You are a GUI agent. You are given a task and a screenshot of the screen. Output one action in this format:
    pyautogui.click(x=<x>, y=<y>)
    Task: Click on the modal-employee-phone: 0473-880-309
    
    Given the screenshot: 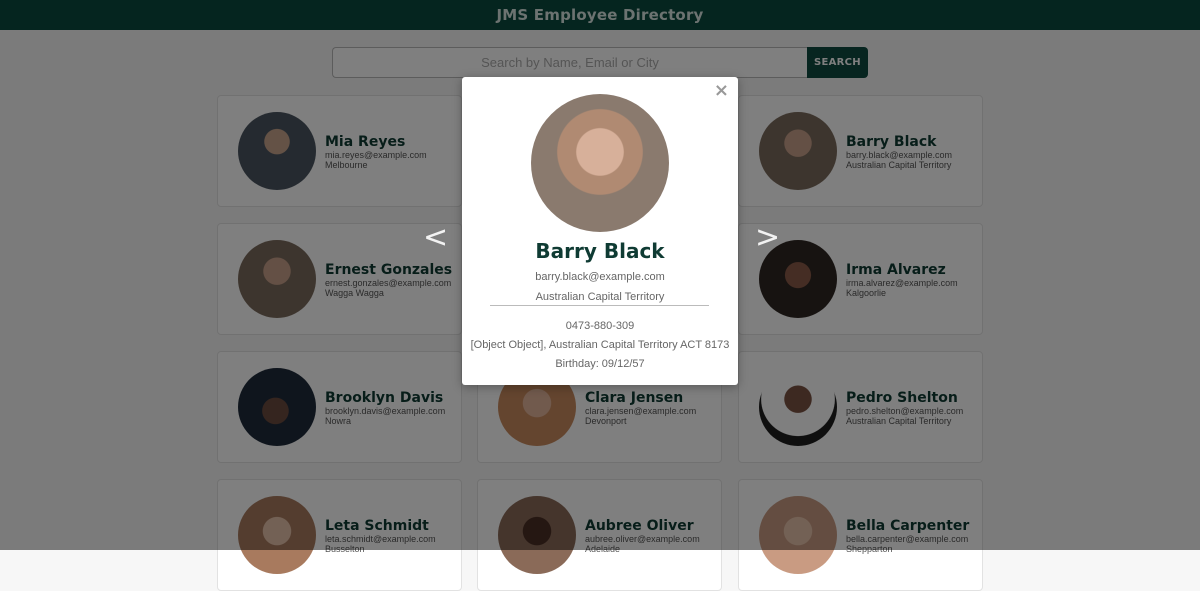 What is the action you would take?
    pyautogui.click(x=600, y=326)
    